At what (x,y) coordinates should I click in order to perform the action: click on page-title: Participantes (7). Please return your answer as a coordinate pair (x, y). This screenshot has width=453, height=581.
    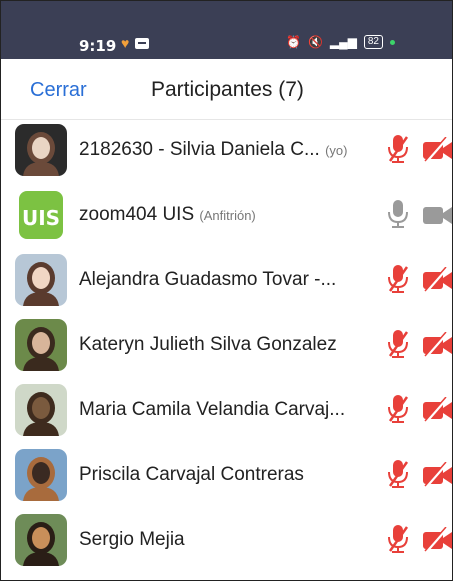
    Looking at the image, I should click on (227, 89).